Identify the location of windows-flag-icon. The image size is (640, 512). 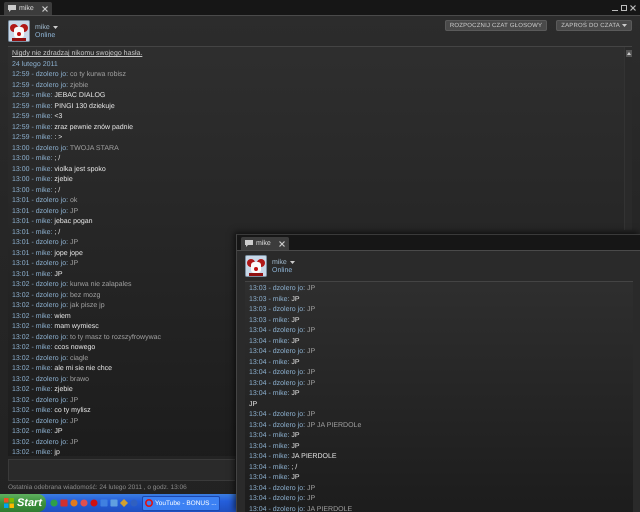
(9, 503).